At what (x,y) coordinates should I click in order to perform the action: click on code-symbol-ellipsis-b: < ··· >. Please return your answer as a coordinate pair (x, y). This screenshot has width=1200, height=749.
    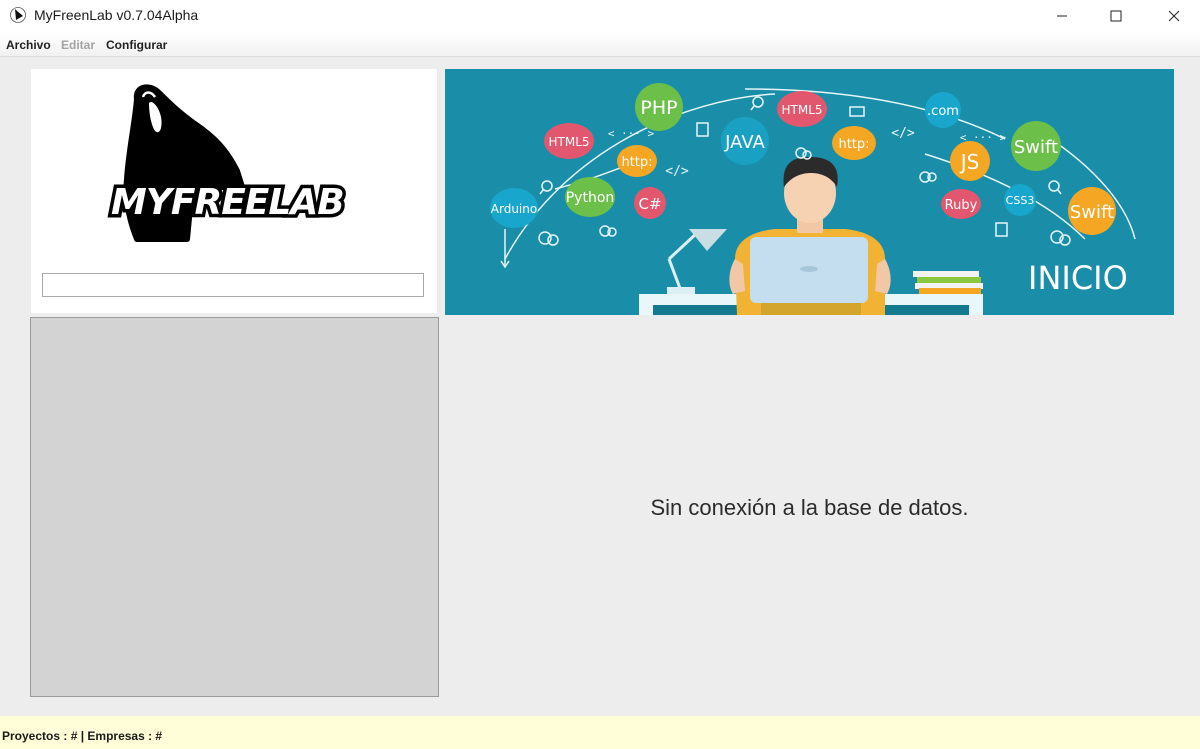
    Looking at the image, I should click on (983, 137).